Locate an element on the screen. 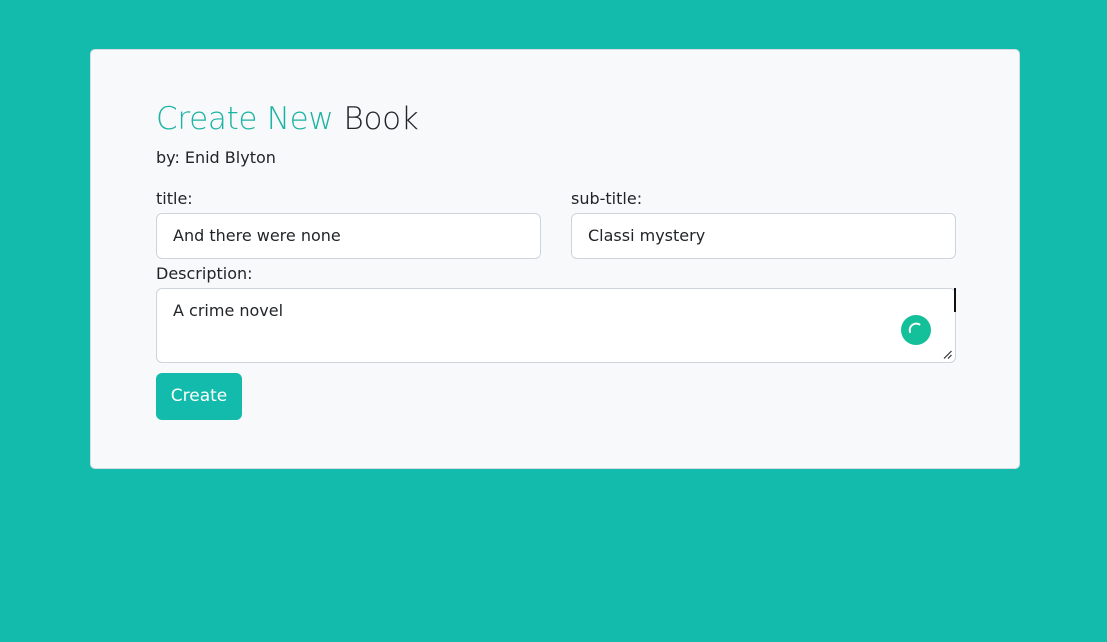  author-name: Enid Blyton is located at coordinates (230, 157).